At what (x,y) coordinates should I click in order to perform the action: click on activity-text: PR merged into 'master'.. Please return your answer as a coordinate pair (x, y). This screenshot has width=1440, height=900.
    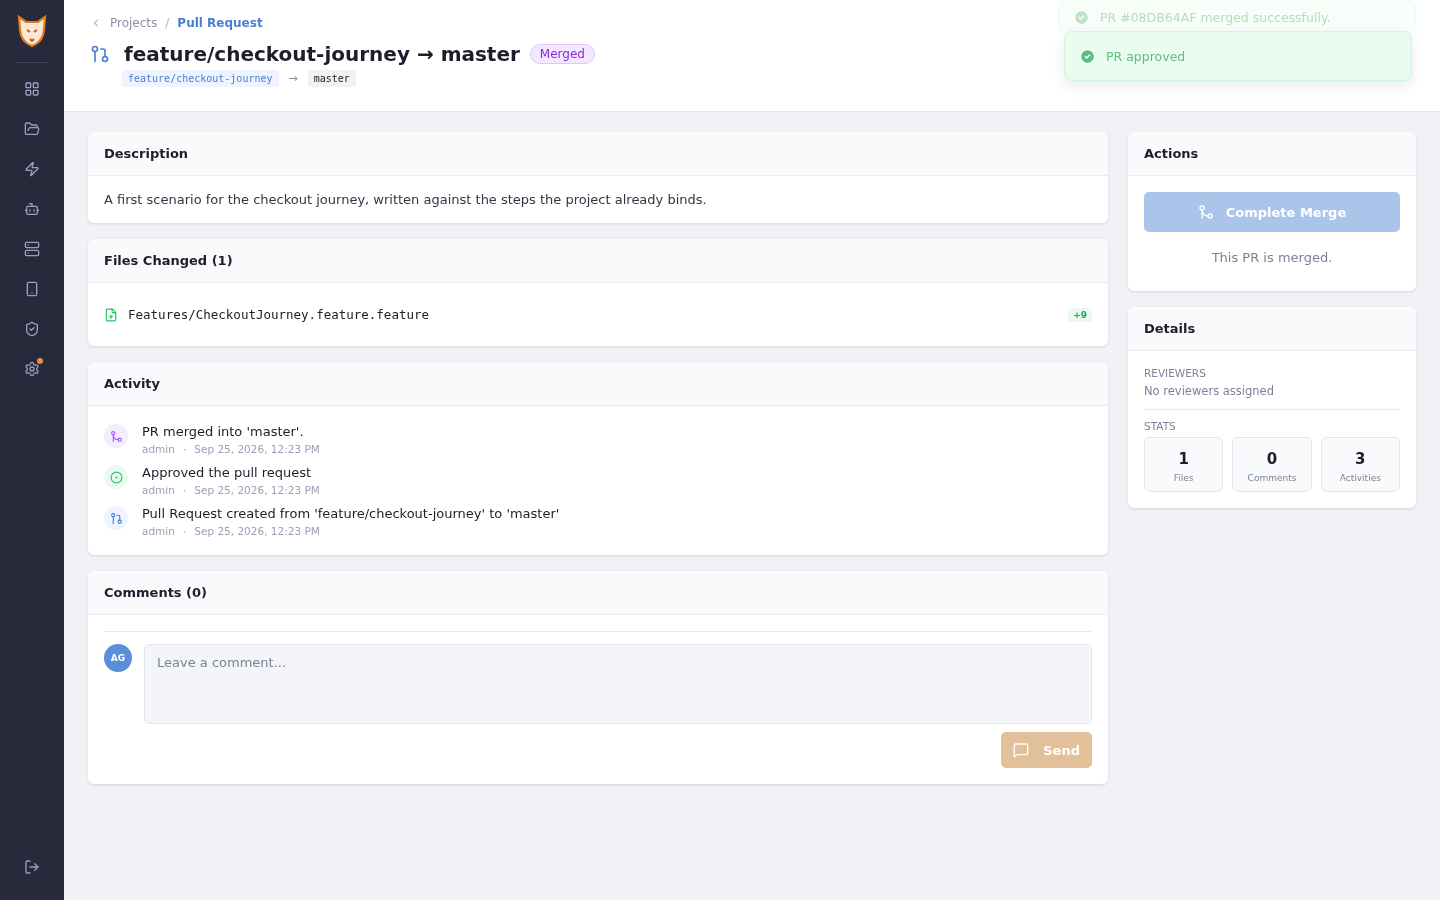
    Looking at the image, I should click on (223, 431).